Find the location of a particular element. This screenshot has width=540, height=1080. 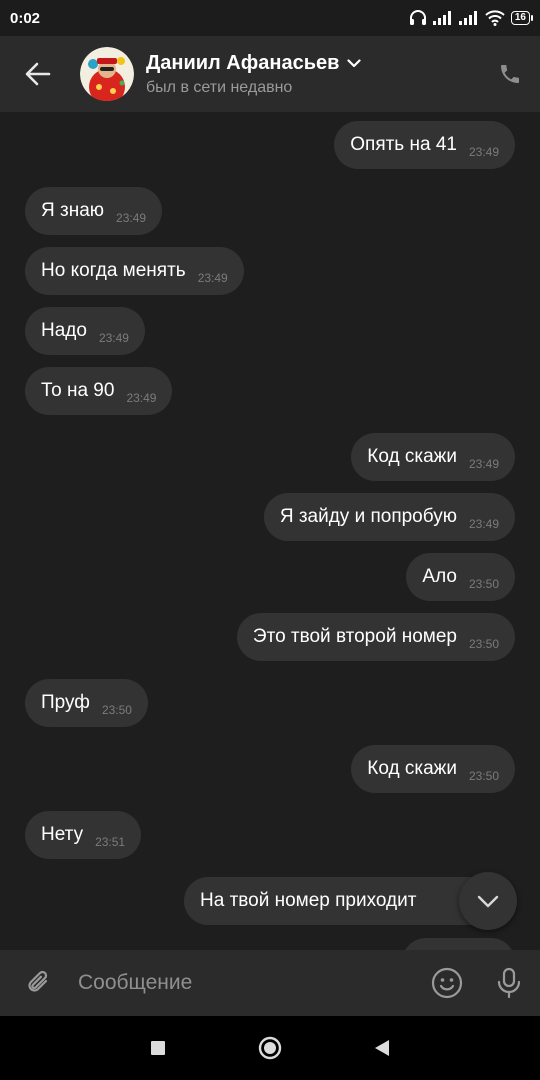

message-bubble-in: Но когда менять 23:49 is located at coordinates (134, 271).